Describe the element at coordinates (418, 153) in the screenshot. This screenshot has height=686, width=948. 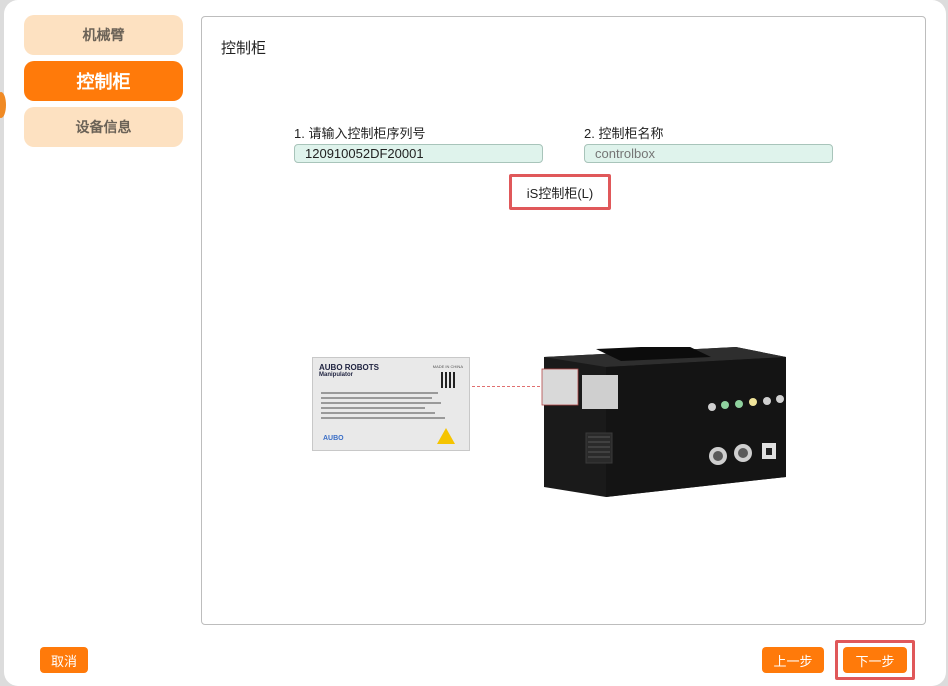
I see `serial-number-input` at that location.